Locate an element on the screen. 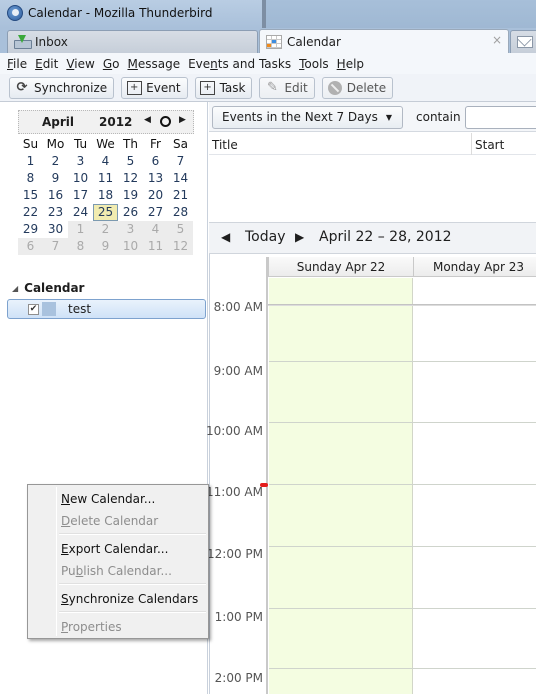  new-event-icon: + is located at coordinates (134, 87).